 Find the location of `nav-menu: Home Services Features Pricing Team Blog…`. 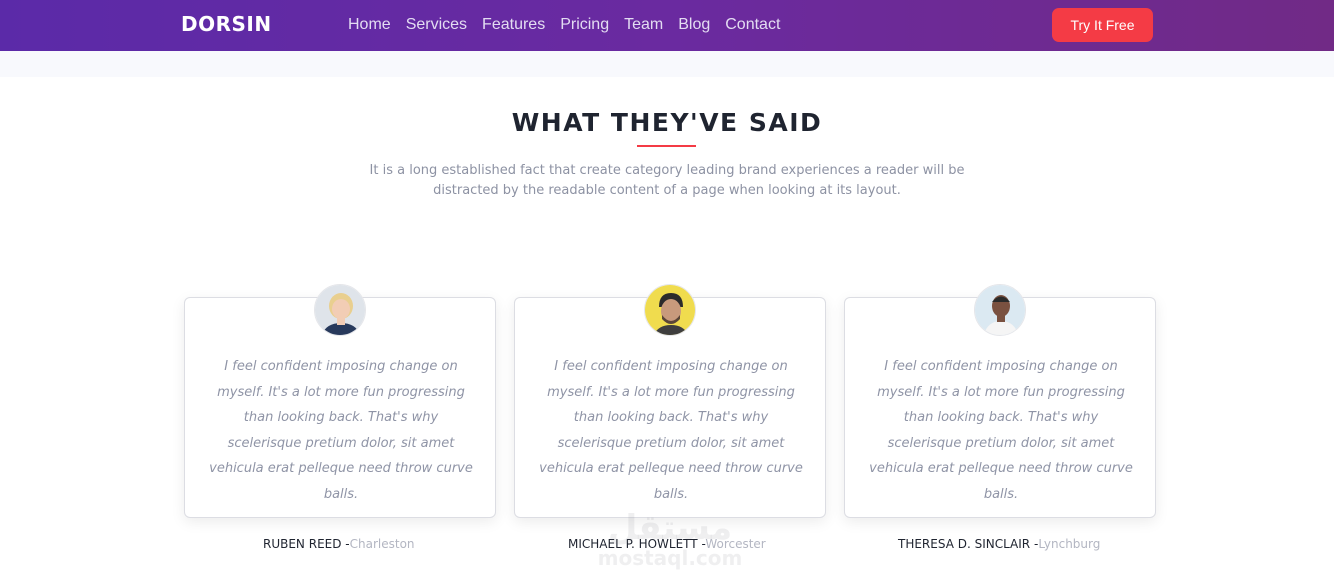

nav-menu: Home Services Features Pricing Team Blog… is located at coordinates (571, 25).